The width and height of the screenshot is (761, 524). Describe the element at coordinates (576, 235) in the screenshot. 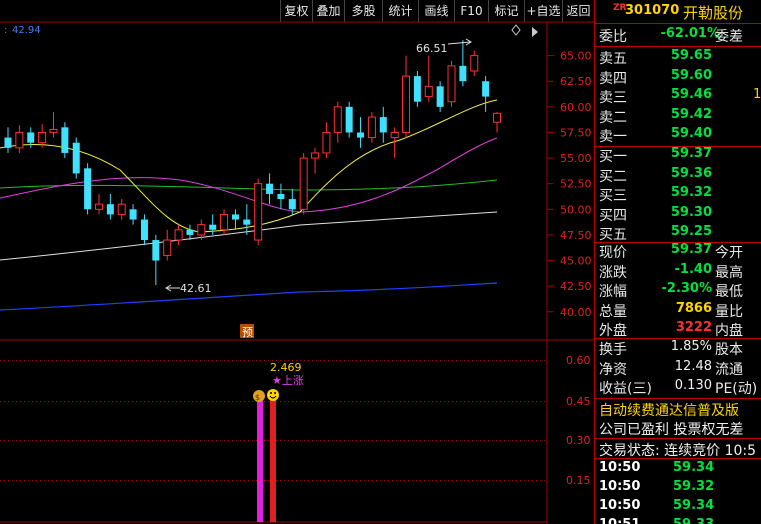

I see `ytick-label: 47.50` at that location.